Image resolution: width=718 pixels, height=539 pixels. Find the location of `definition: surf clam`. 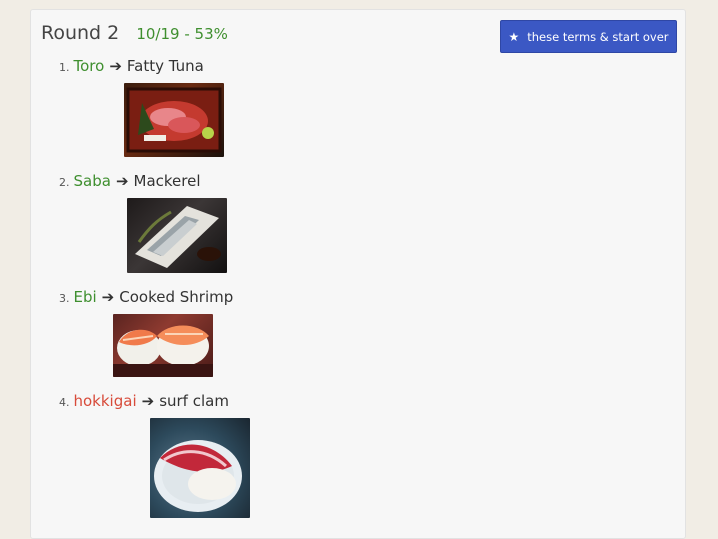

definition: surf clam is located at coordinates (194, 401).